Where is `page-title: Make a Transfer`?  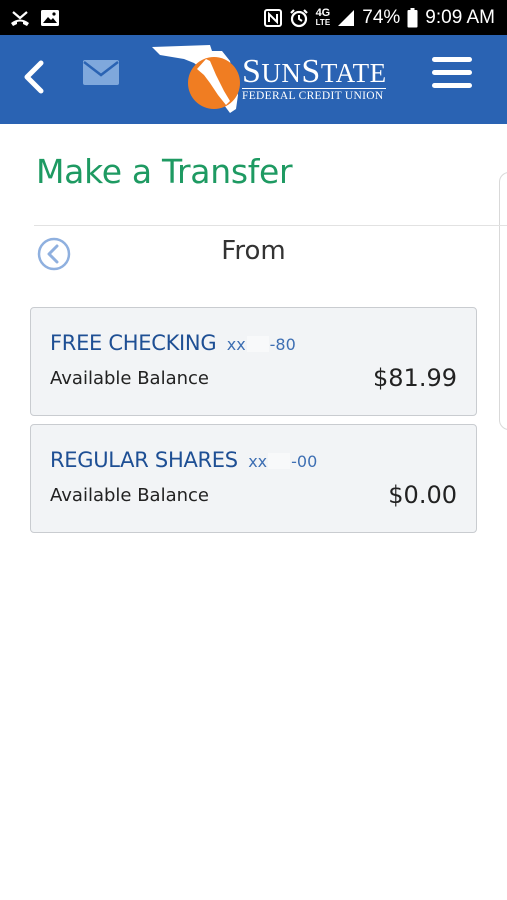 page-title: Make a Transfer is located at coordinates (164, 171).